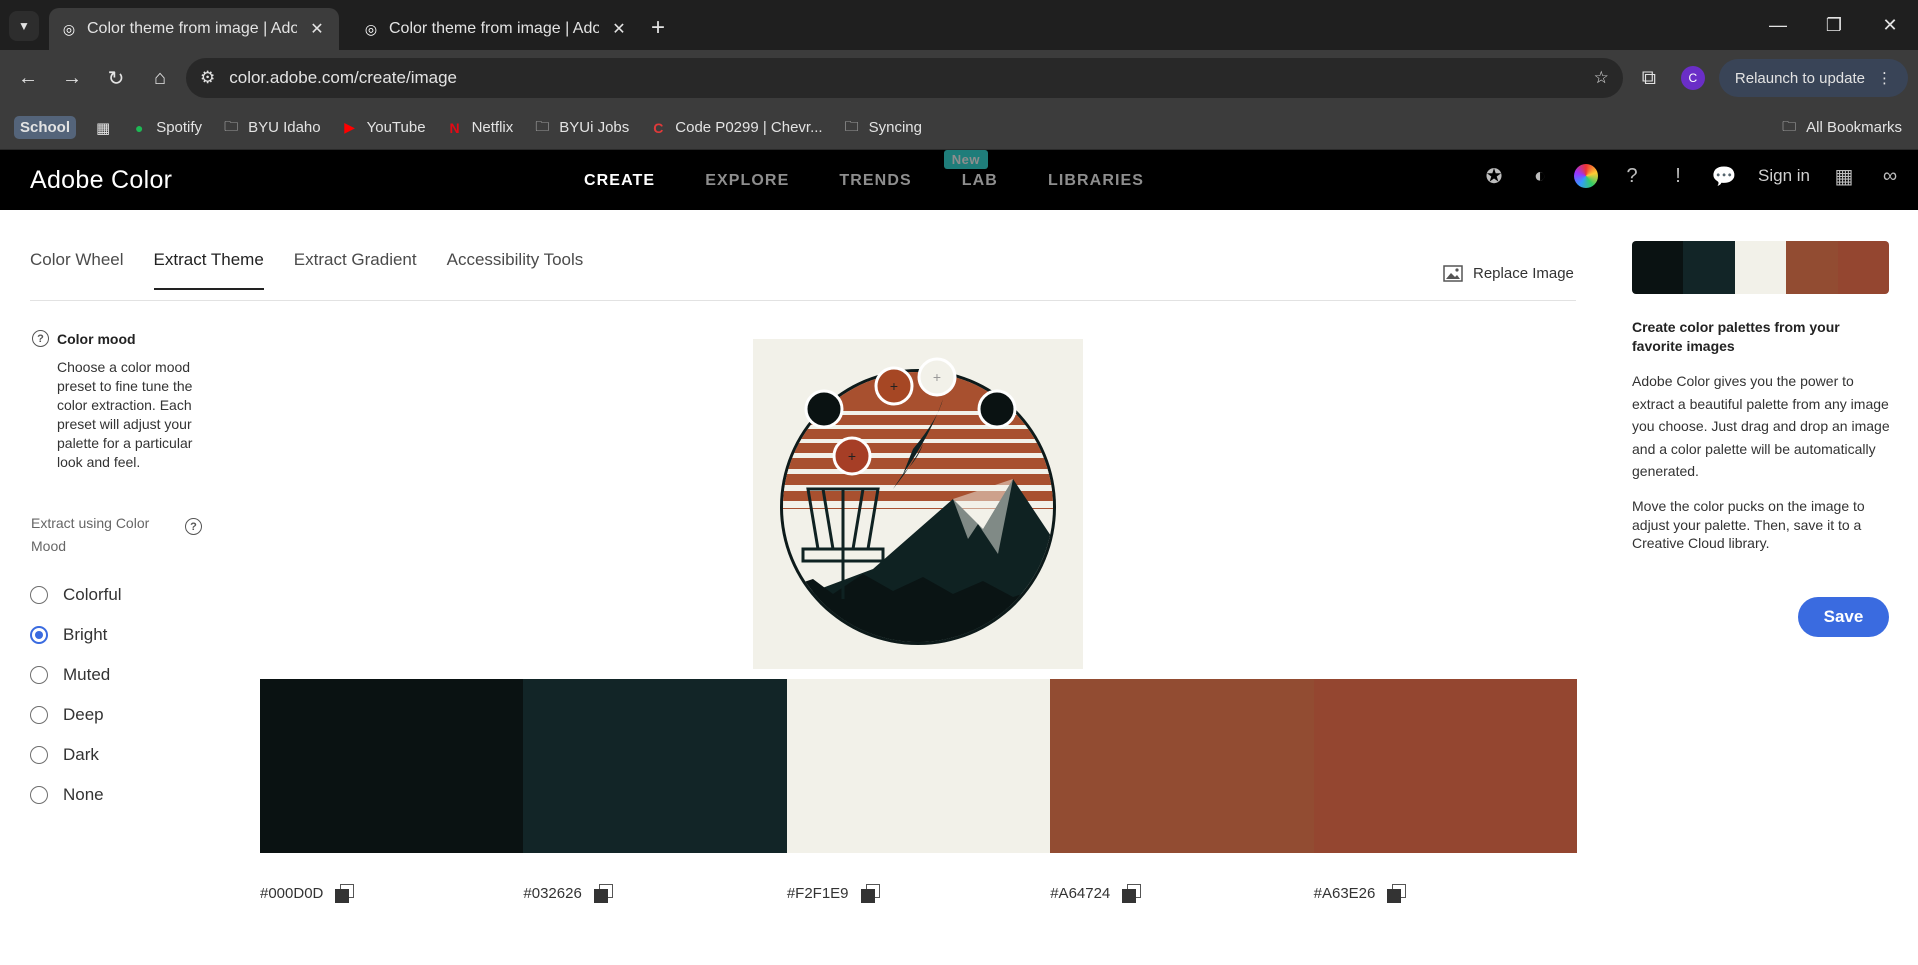  What do you see at coordinates (654, 893) in the screenshot?
I see `hex-cell-2: #032626` at bounding box center [654, 893].